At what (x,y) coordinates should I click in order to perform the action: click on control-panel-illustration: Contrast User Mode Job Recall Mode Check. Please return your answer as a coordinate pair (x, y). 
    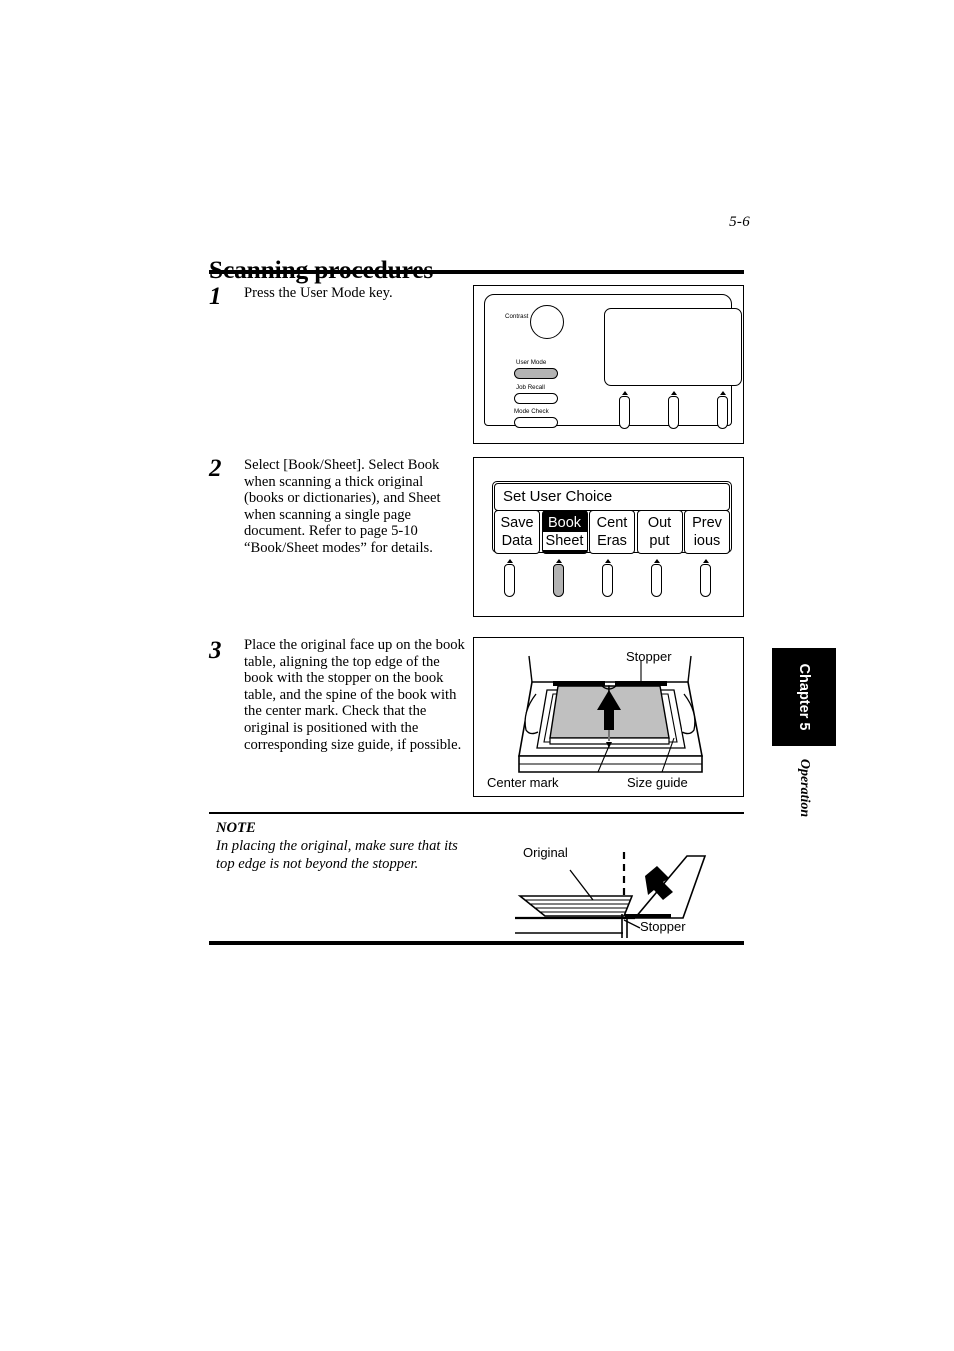
    Looking at the image, I should click on (608, 364).